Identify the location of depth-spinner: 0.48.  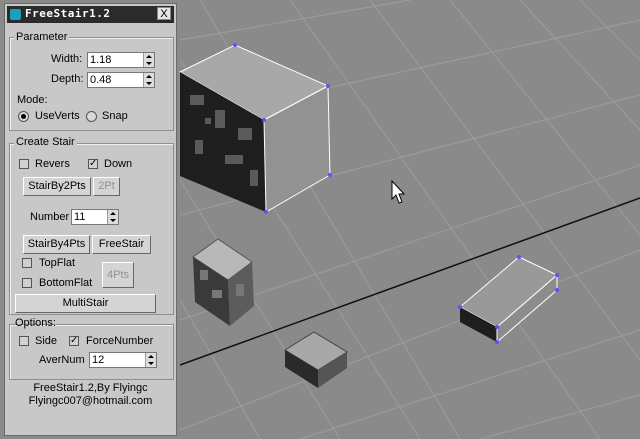
(121, 80).